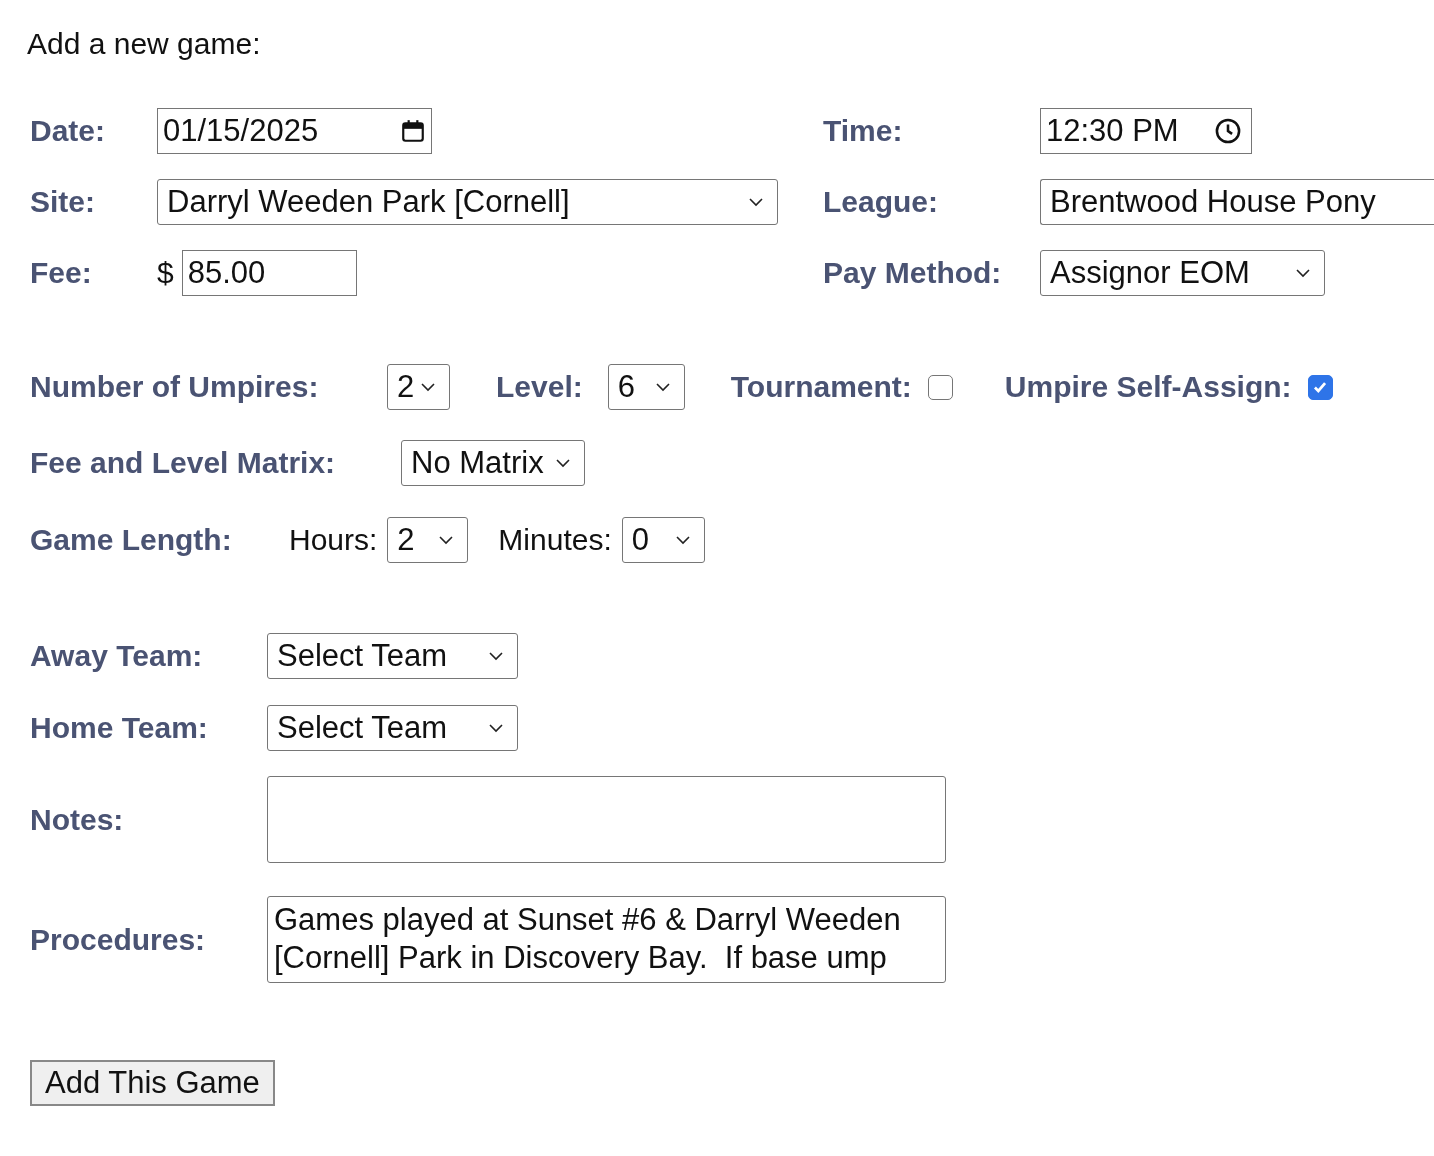  I want to click on field-label: Site:, so click(63, 202).